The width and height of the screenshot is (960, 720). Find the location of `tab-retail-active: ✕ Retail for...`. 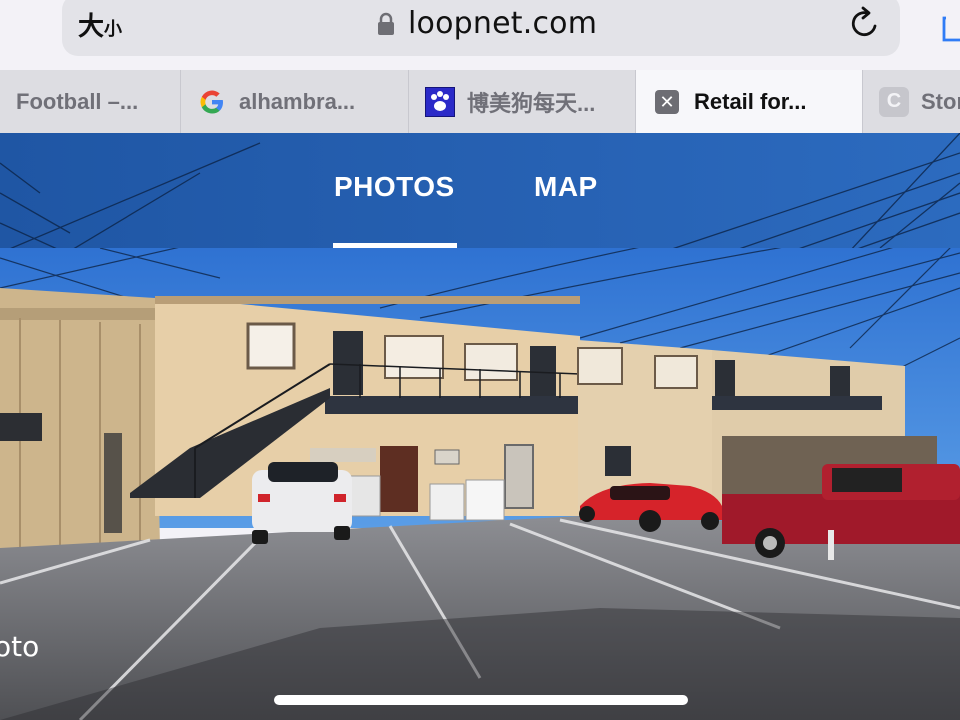

tab-retail-active: ✕ Retail for... is located at coordinates (749, 101).